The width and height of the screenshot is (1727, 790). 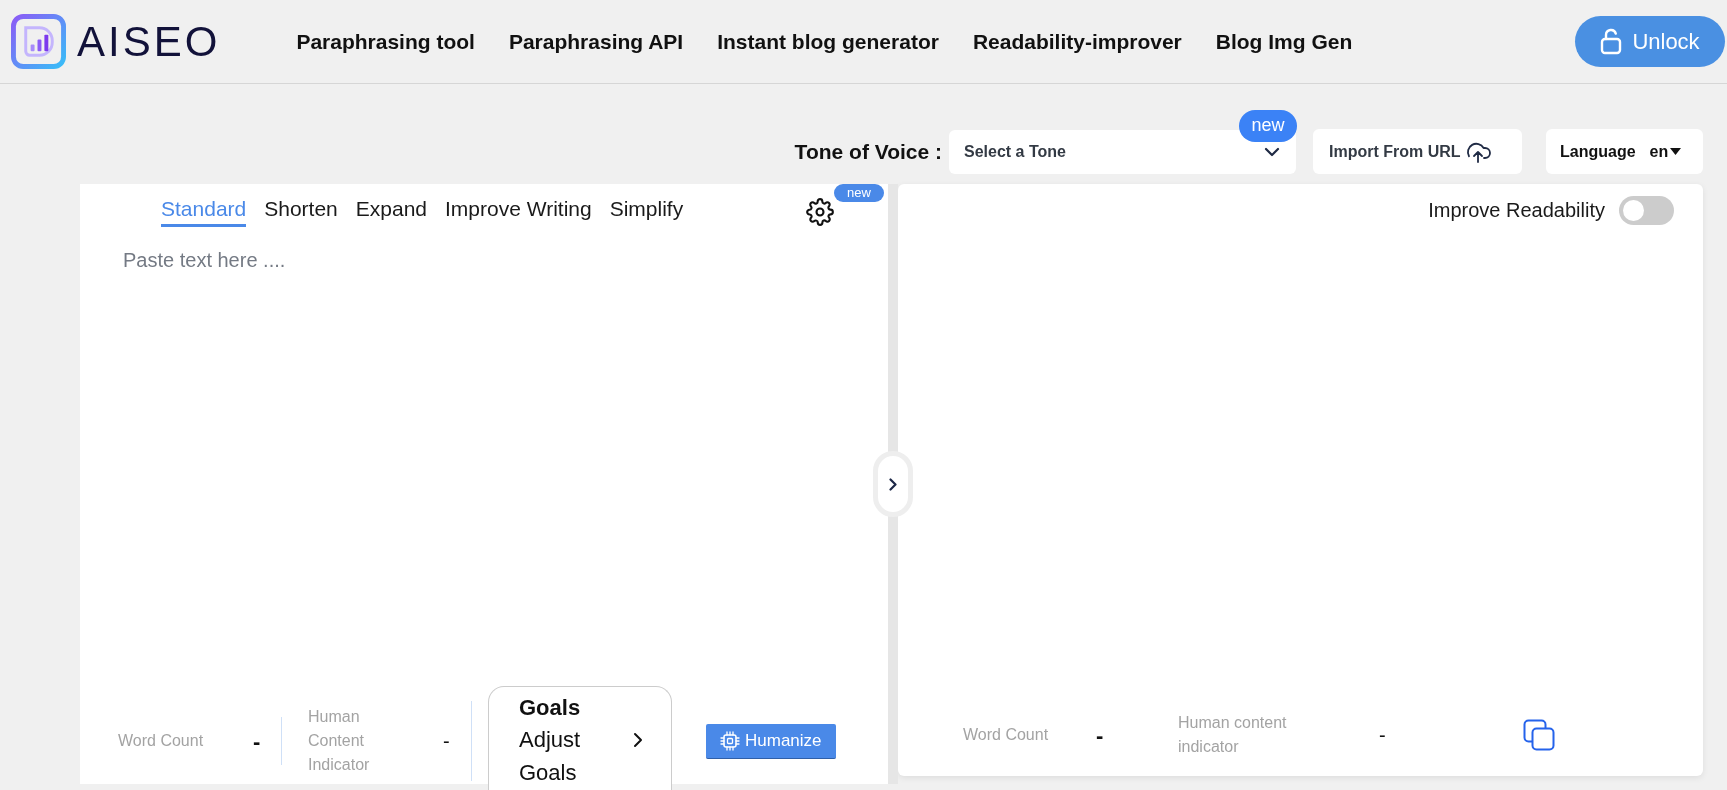 I want to click on settings-icon, so click(x=820, y=211).